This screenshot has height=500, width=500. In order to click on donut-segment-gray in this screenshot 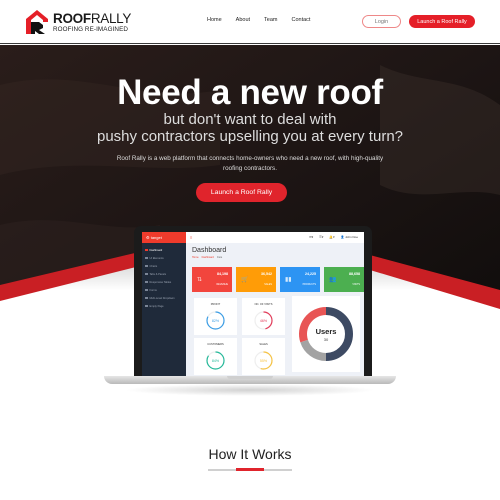, I will do `click(313, 350)`.